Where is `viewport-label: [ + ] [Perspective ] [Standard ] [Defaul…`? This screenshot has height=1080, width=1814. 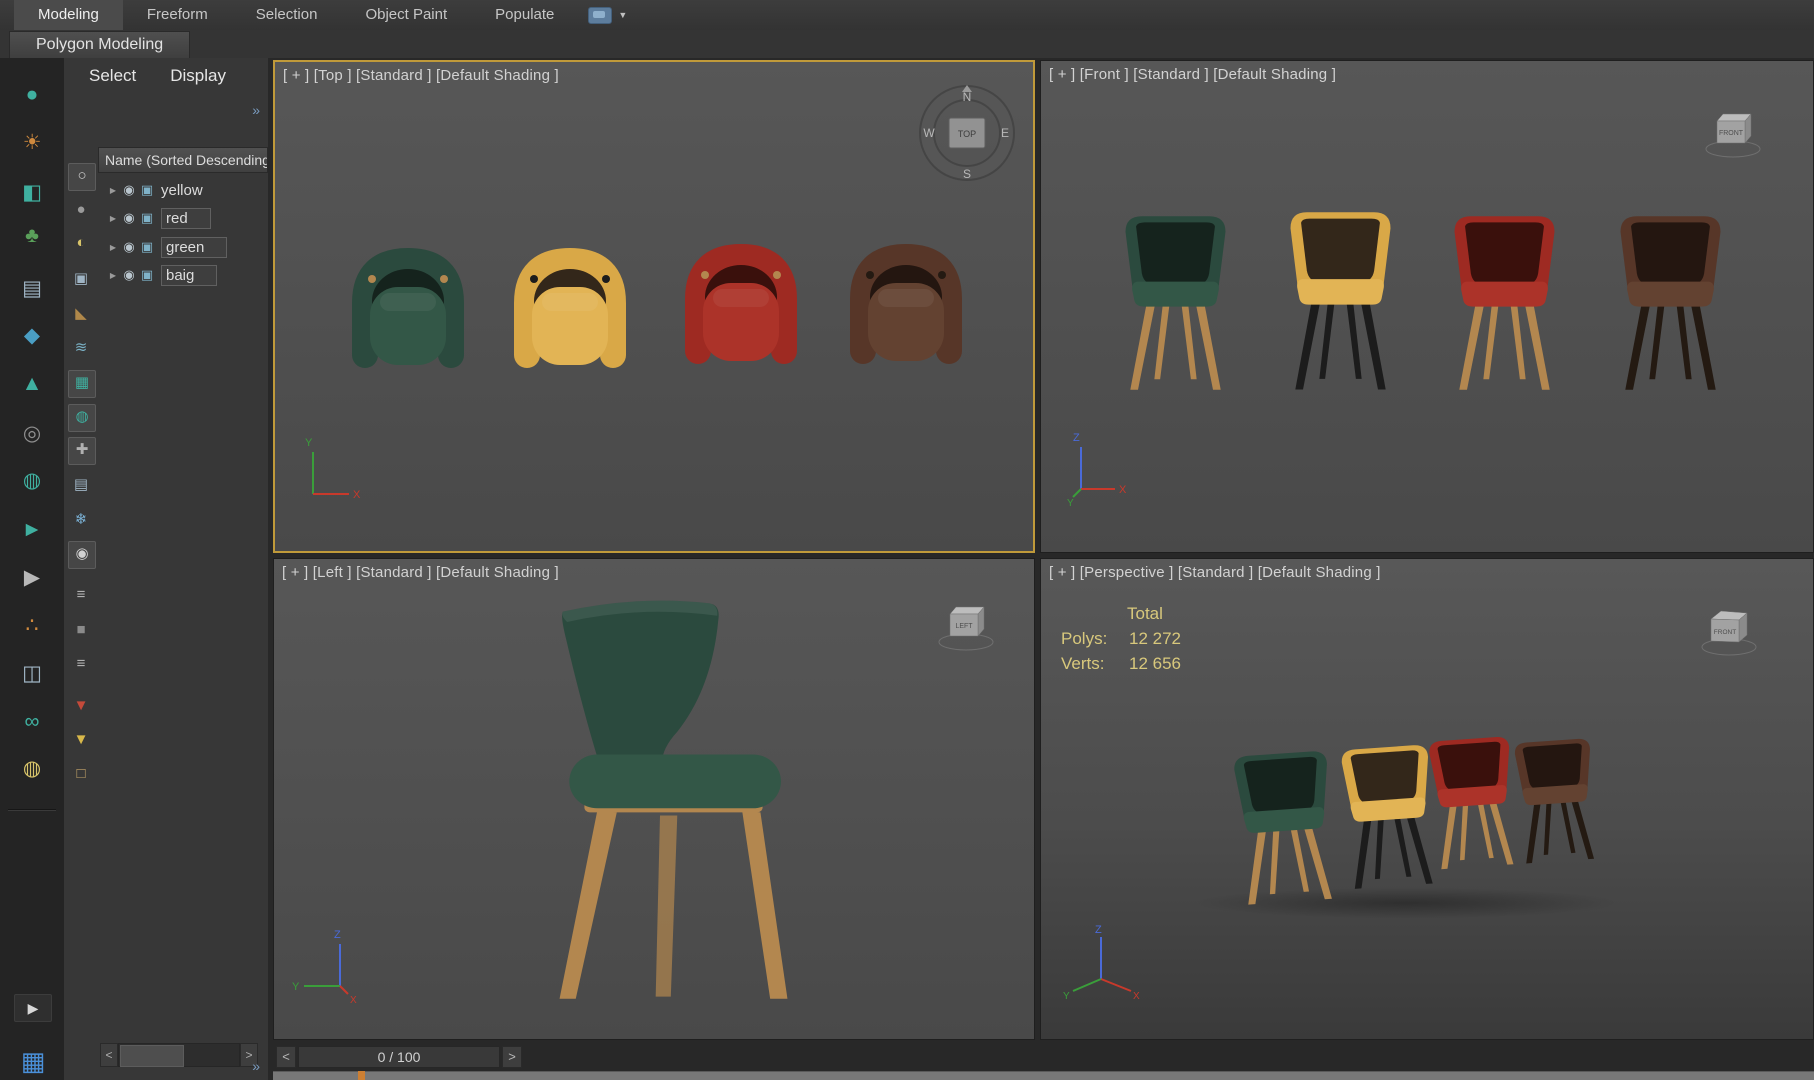 viewport-label: [ + ] [Perspective ] [Standard ] [Defaul… is located at coordinates (1215, 572).